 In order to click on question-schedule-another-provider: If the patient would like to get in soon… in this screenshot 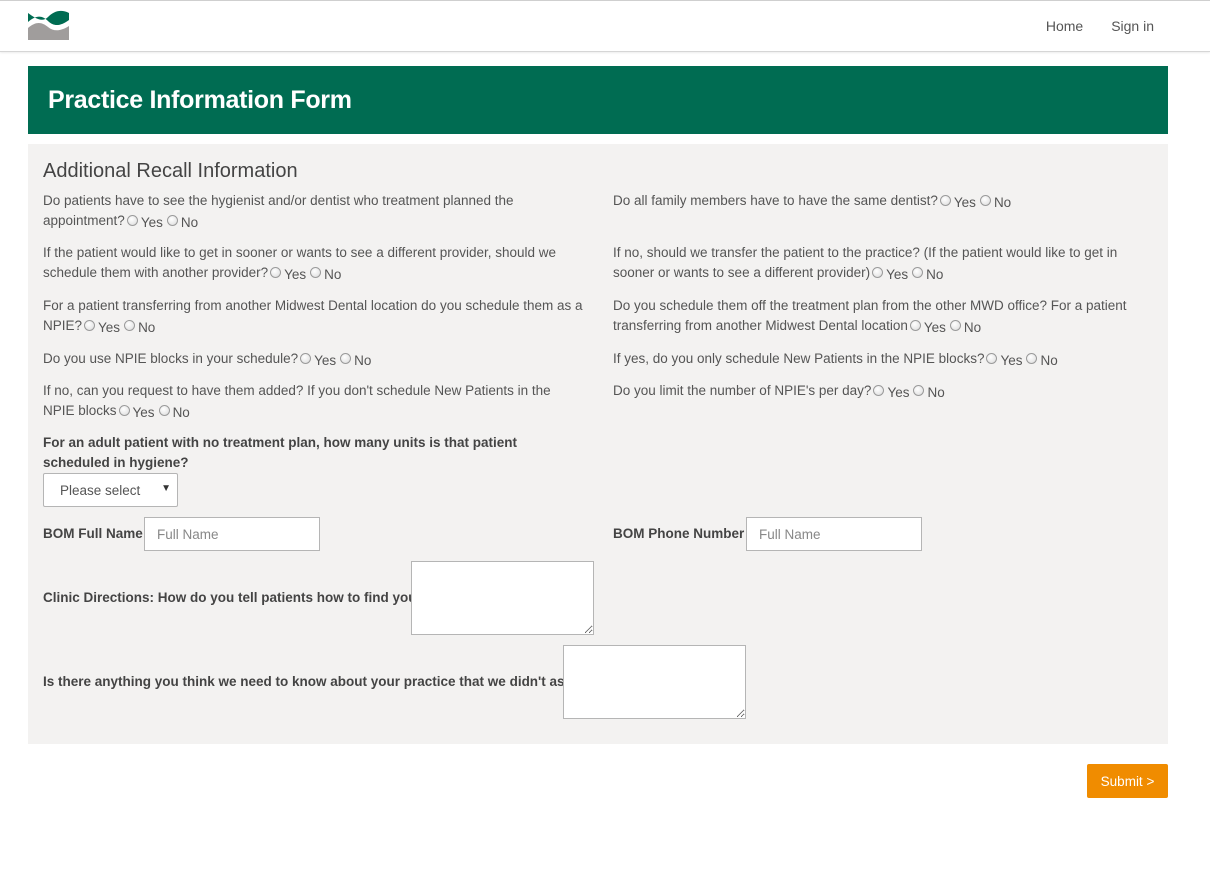, I will do `click(313, 263)`.